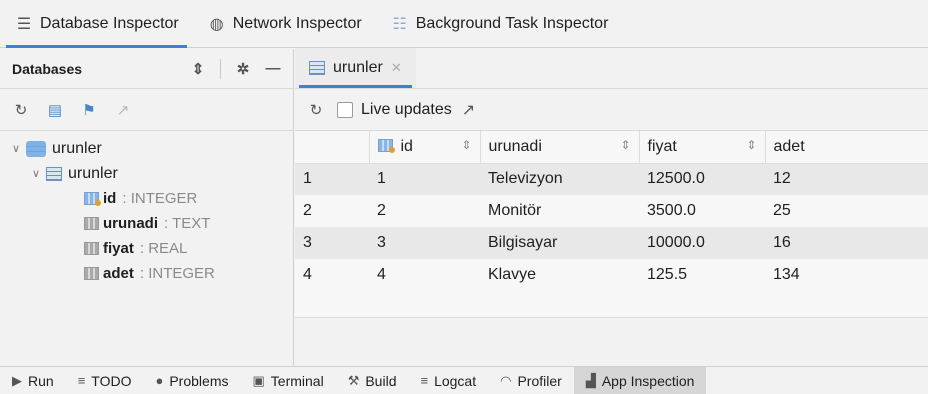 This screenshot has width=928, height=394. Describe the element at coordinates (560, 147) in the screenshot. I see `column-header-urunadi: urunadi ⇕` at that location.